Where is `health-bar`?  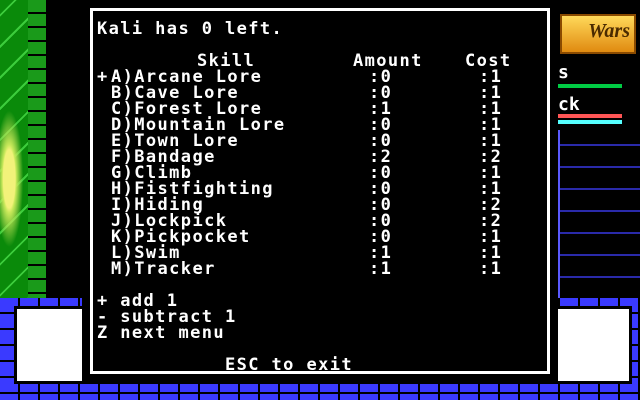 health-bar is located at coordinates (590, 86).